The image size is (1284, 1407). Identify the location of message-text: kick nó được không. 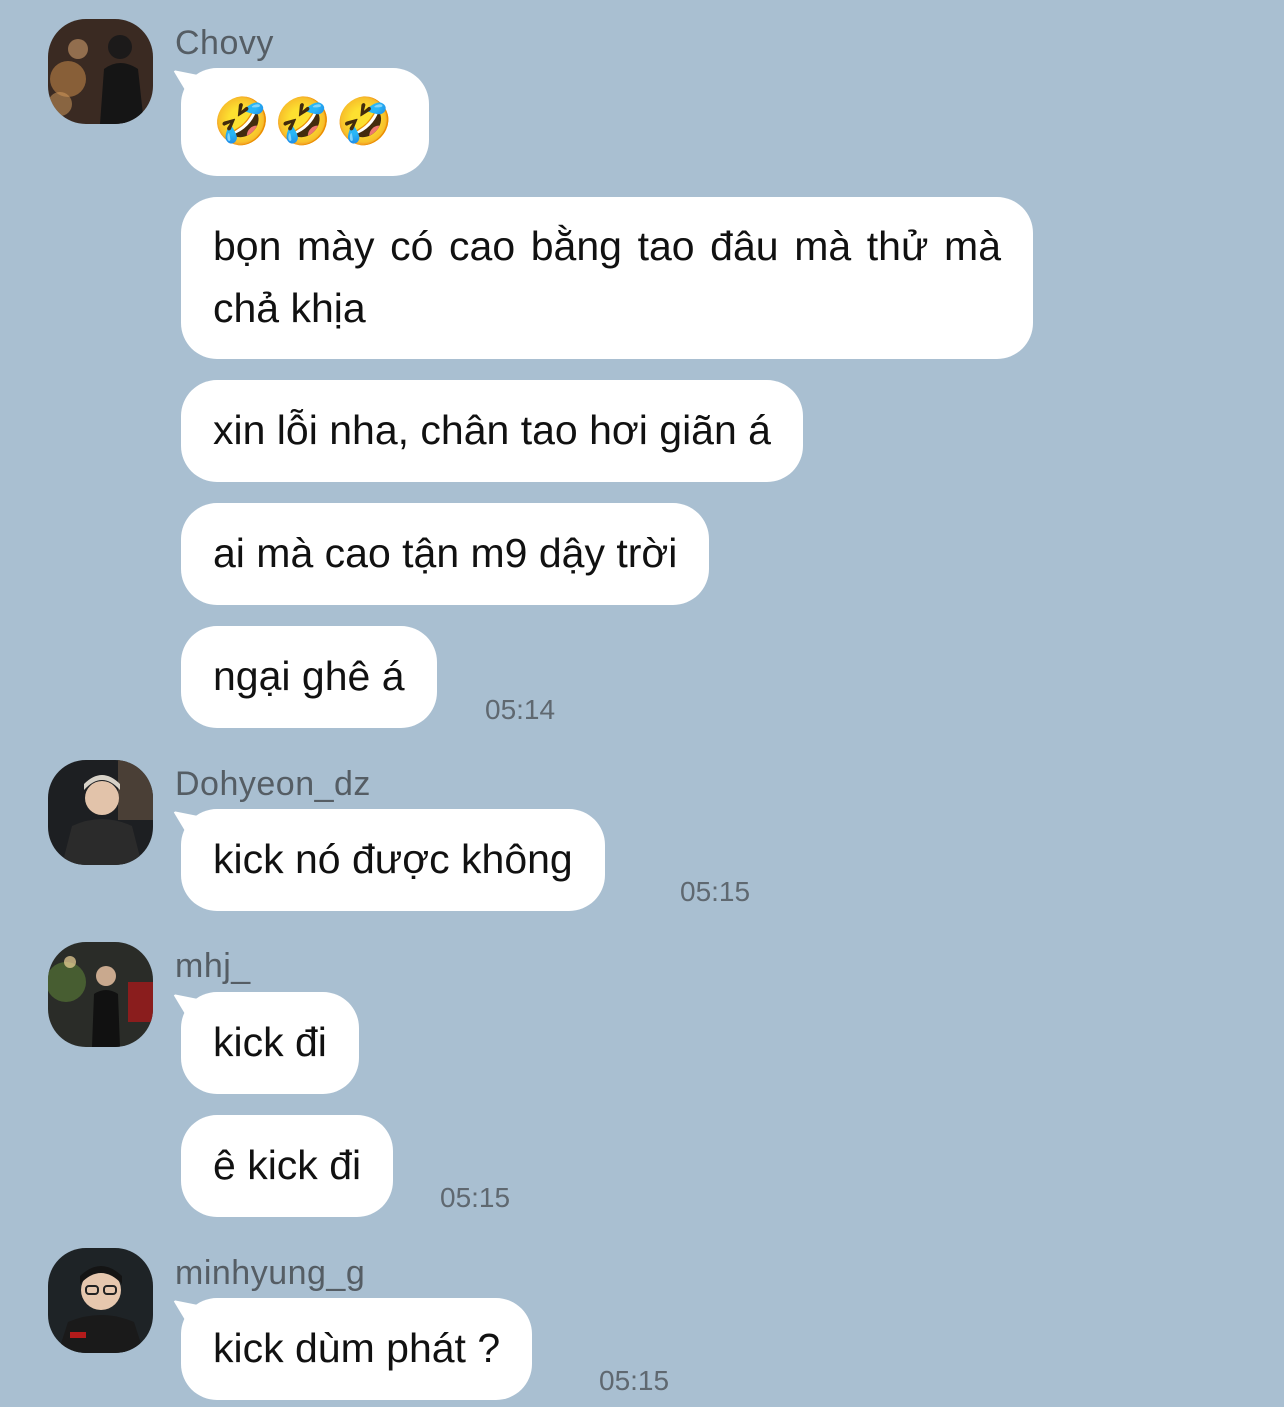
(393, 859).